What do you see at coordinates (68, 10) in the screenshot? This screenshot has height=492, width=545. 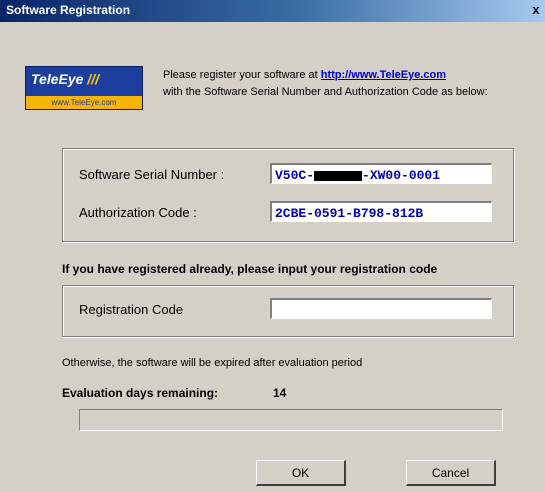 I see `window-title: Software Registration` at bounding box center [68, 10].